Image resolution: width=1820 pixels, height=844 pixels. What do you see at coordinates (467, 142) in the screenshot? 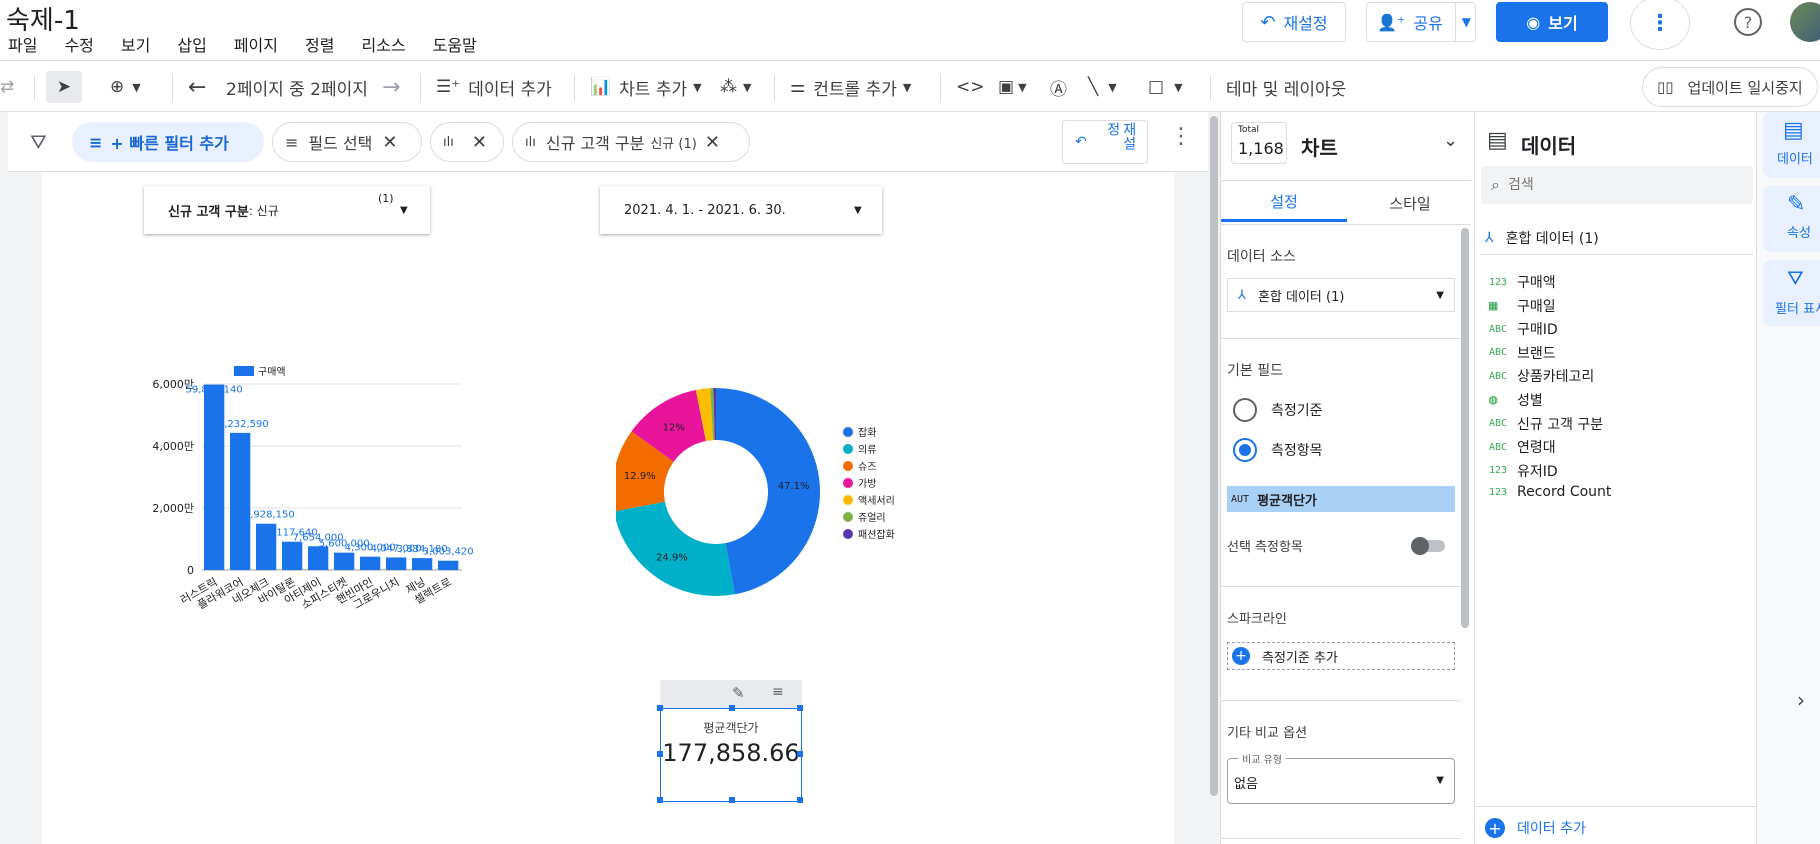
I see `chart-filter-chip: ılı ✕` at bounding box center [467, 142].